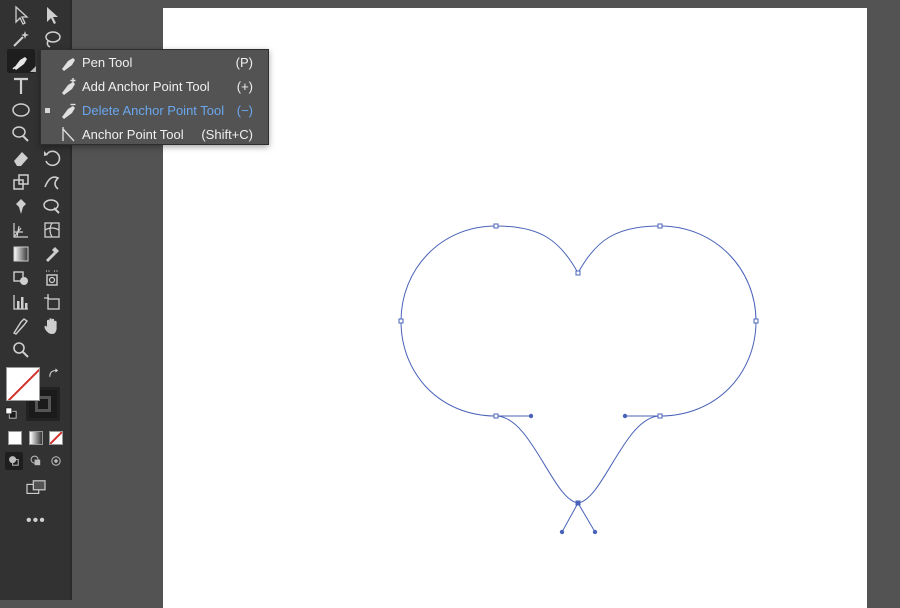 Image resolution: width=900 pixels, height=608 pixels. I want to click on menu-item-add-anchor-point-tool: Add Anchor Point Tool (+), so click(155, 86).